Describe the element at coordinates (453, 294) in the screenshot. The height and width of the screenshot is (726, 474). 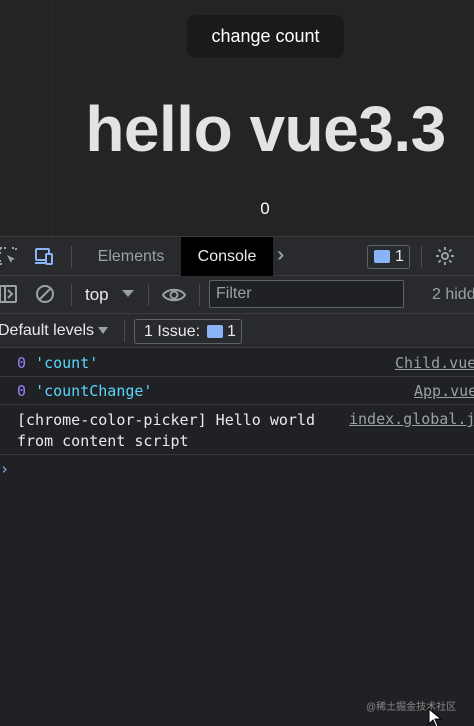
I see `hidden-messages-count: 2 hidd` at that location.